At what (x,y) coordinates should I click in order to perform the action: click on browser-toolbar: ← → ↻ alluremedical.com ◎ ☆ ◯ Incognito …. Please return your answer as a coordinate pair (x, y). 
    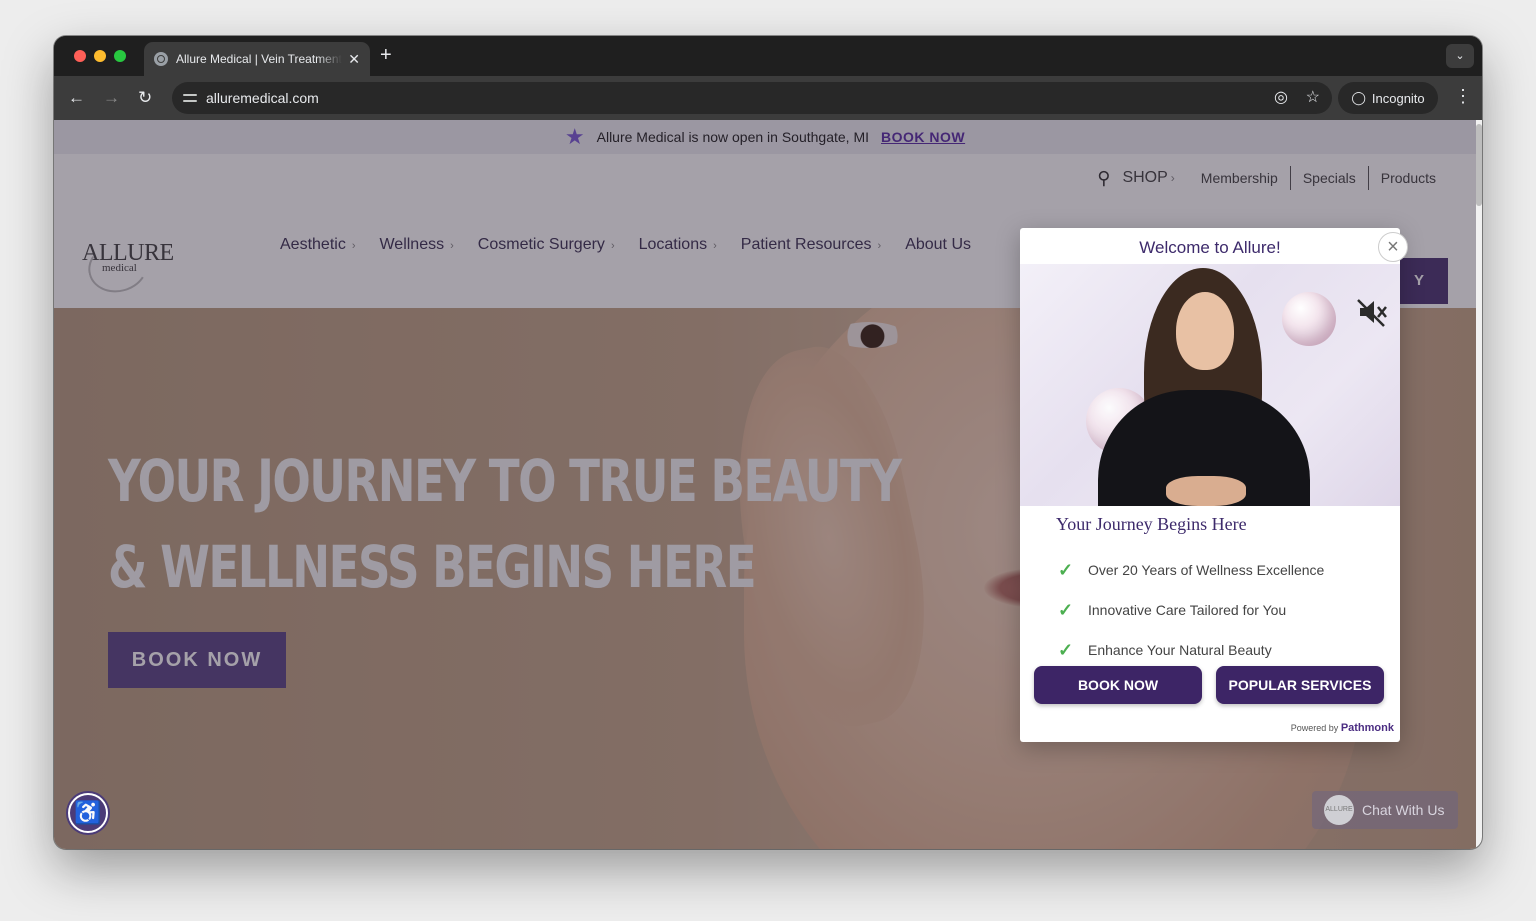
    Looking at the image, I should click on (768, 98).